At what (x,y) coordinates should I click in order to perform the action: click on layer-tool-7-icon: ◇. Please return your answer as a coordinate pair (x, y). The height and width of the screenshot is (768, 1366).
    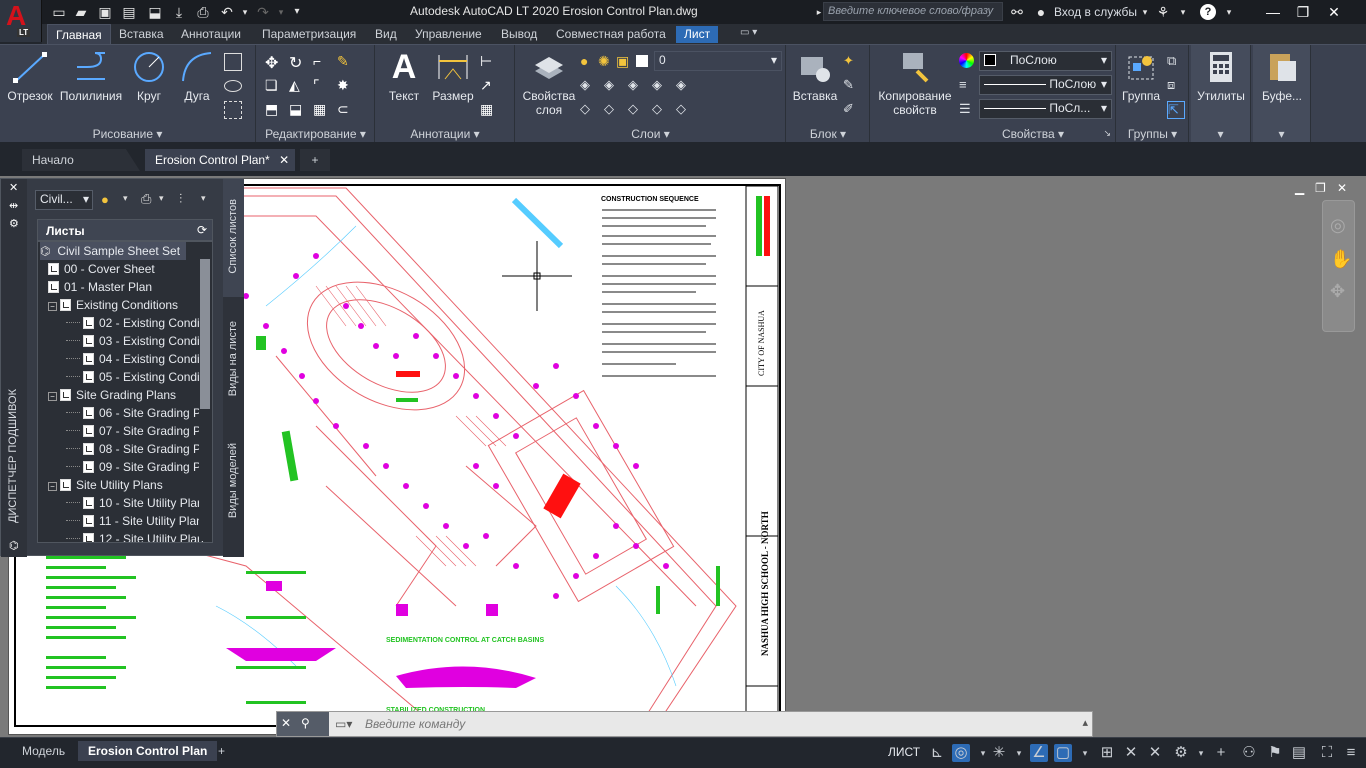
    Looking at the image, I should click on (613, 110).